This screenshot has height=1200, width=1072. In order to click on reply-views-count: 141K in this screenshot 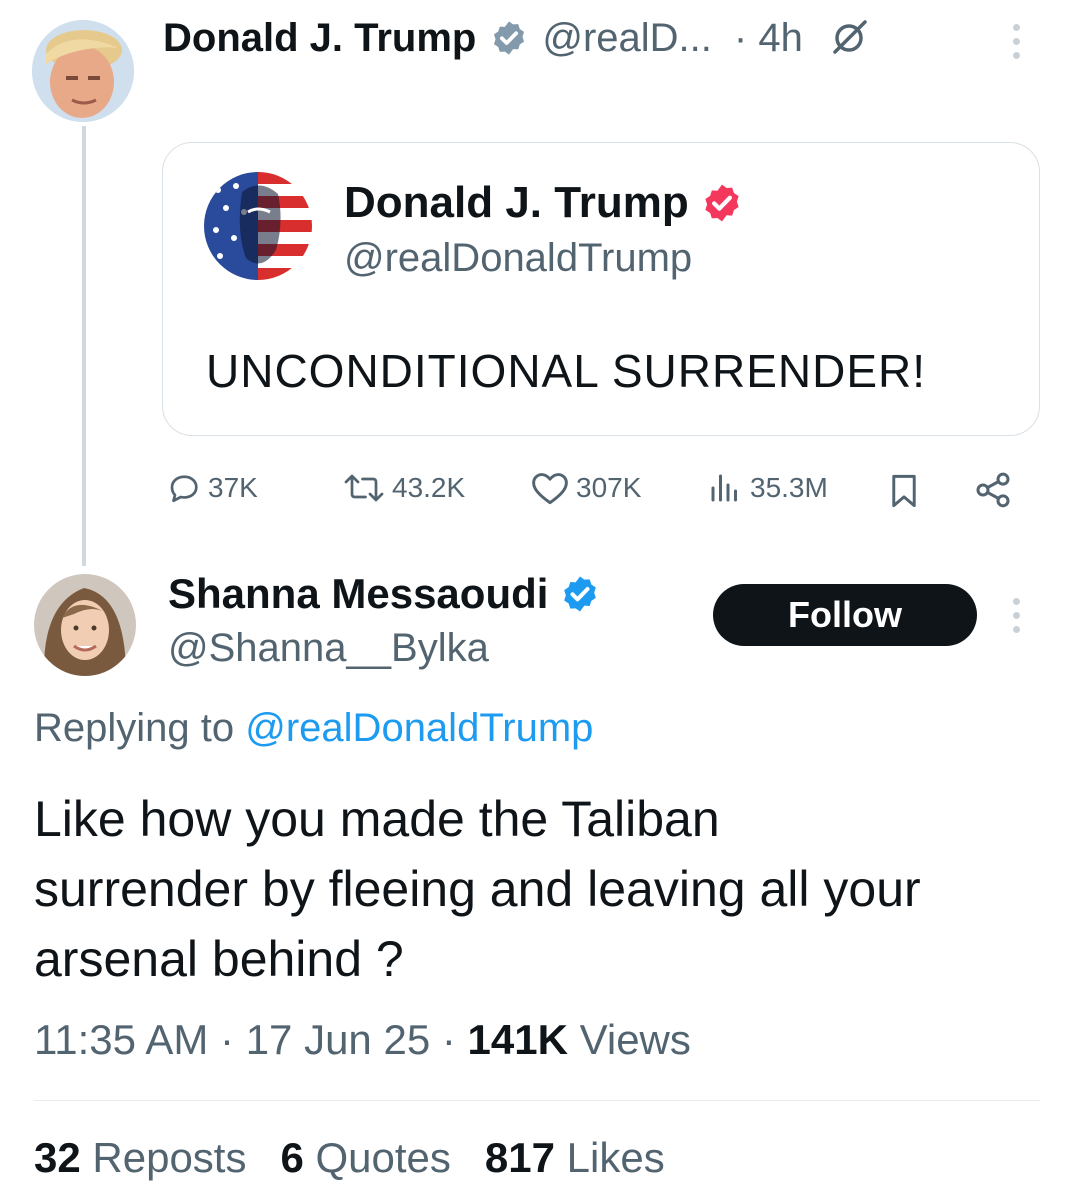, I will do `click(517, 1039)`.